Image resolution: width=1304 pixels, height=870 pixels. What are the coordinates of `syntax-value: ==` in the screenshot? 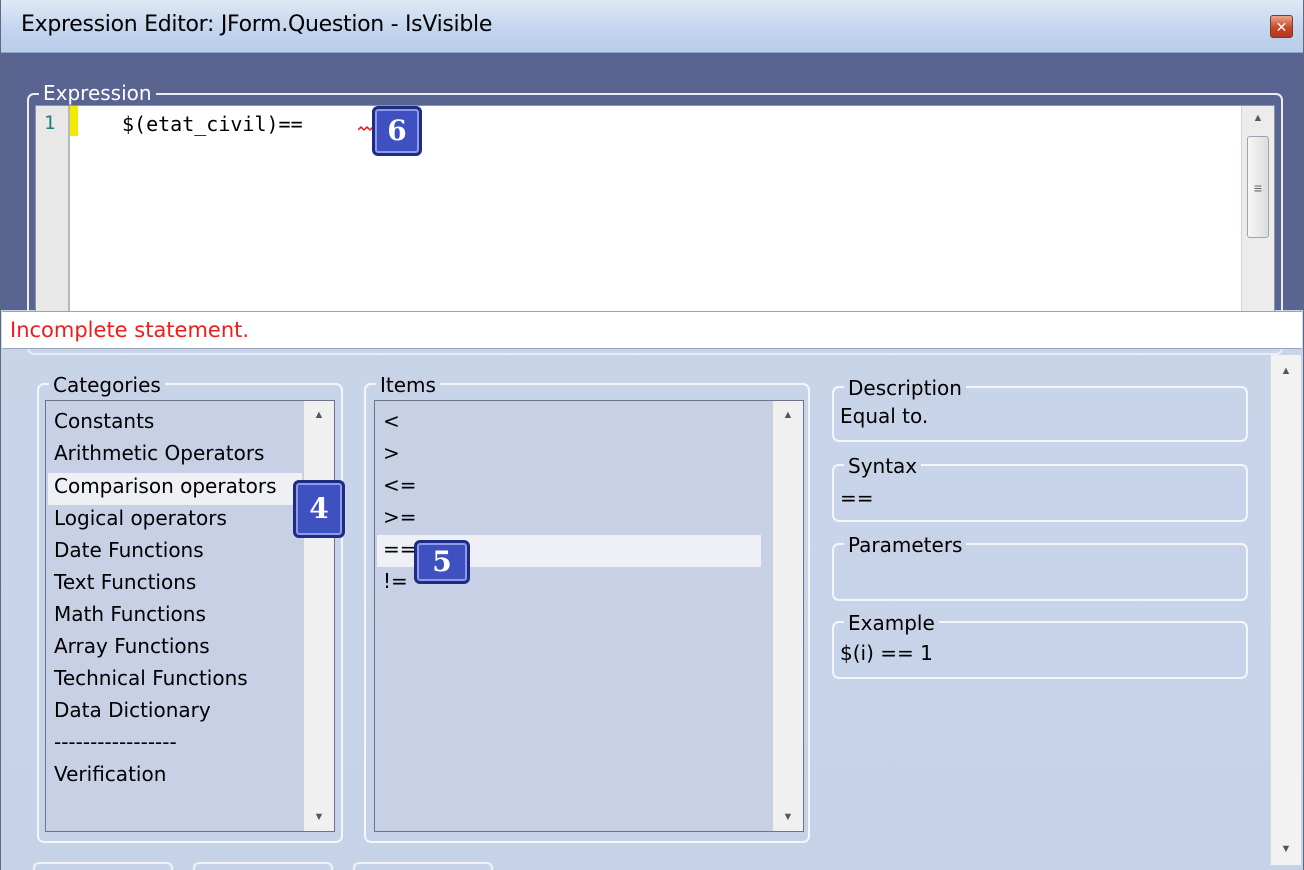 It's located at (857, 498).